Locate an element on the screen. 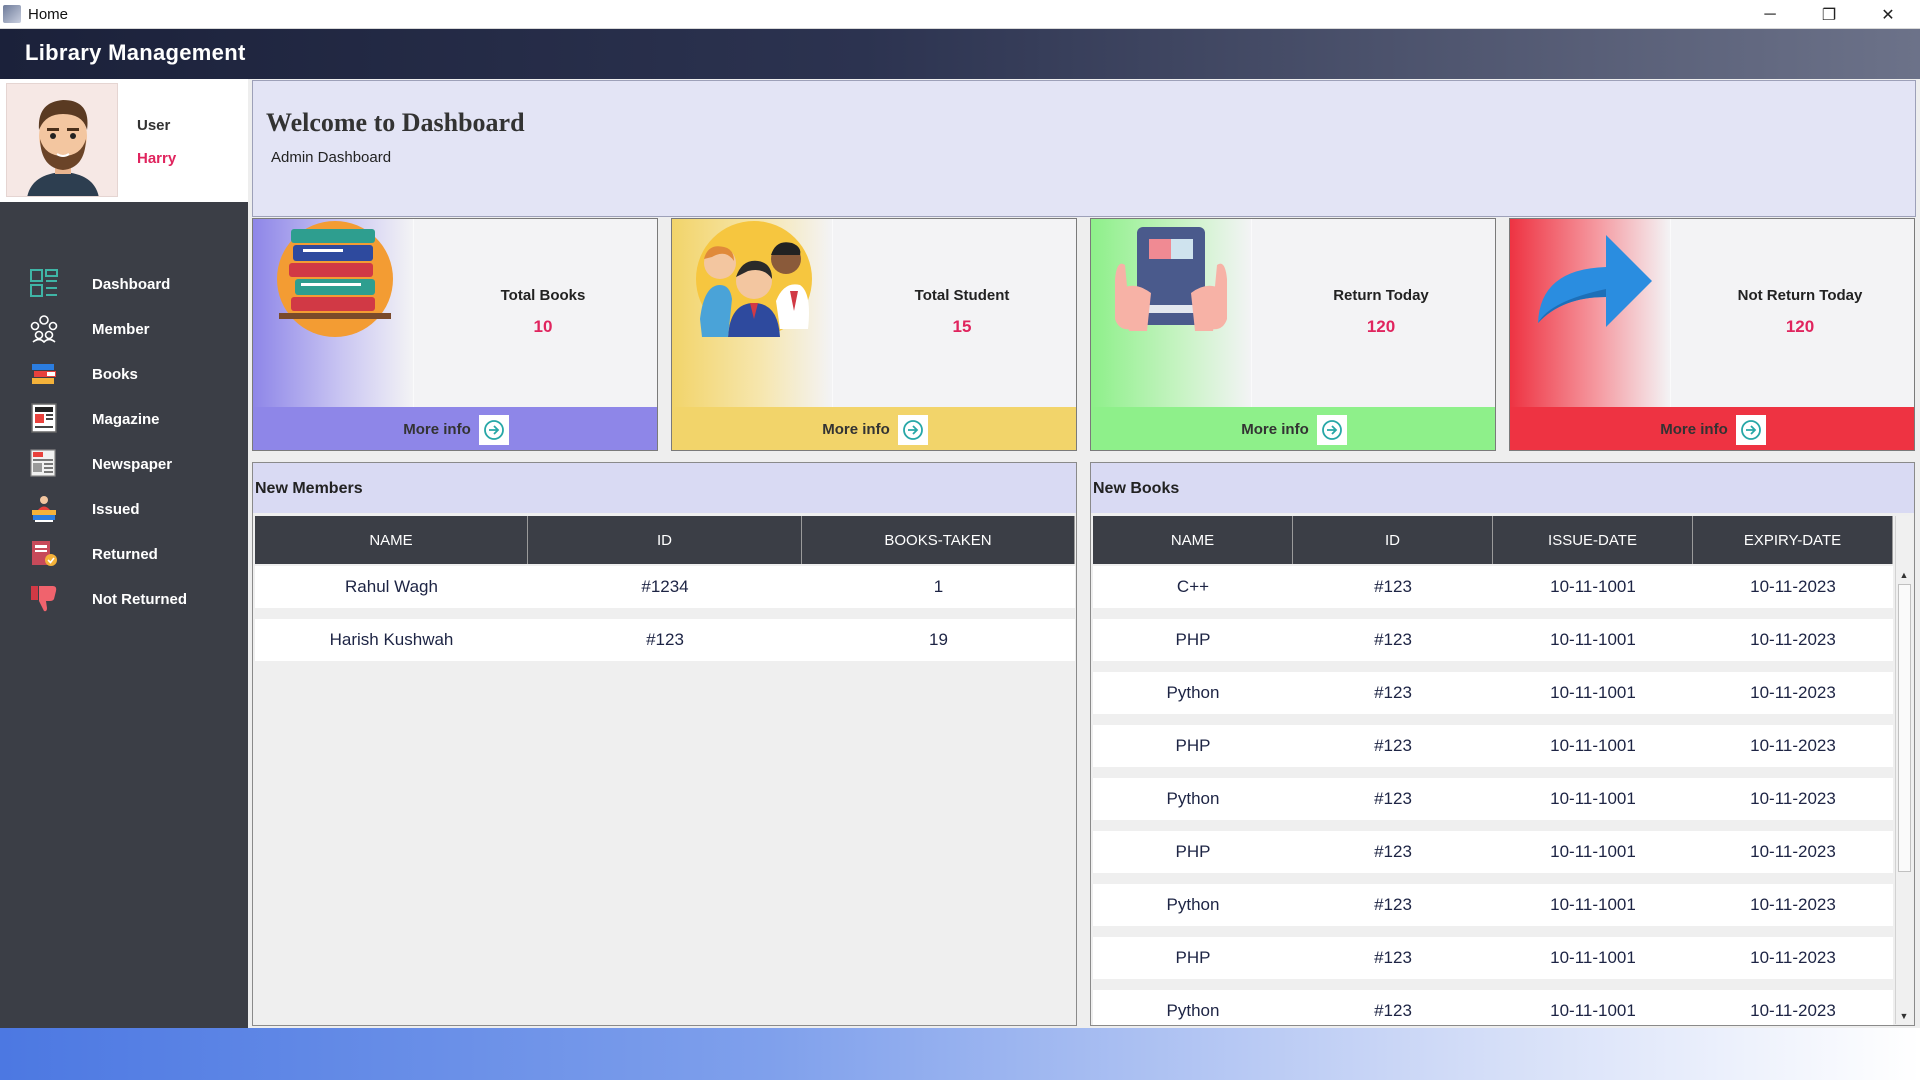 This screenshot has height=1080, width=1920. card-title: Return Today is located at coordinates (1381, 295).